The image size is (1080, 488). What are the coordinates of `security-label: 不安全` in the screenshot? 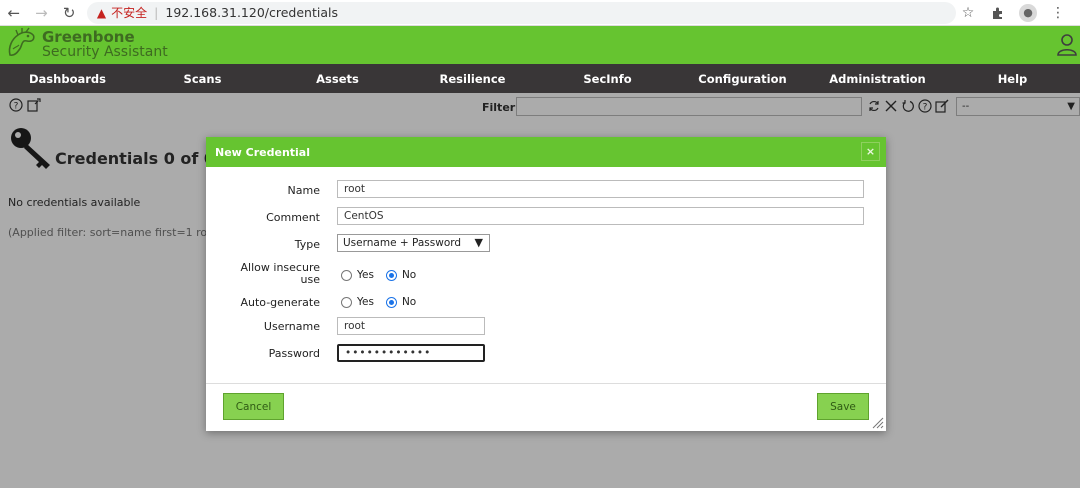 It's located at (129, 13).